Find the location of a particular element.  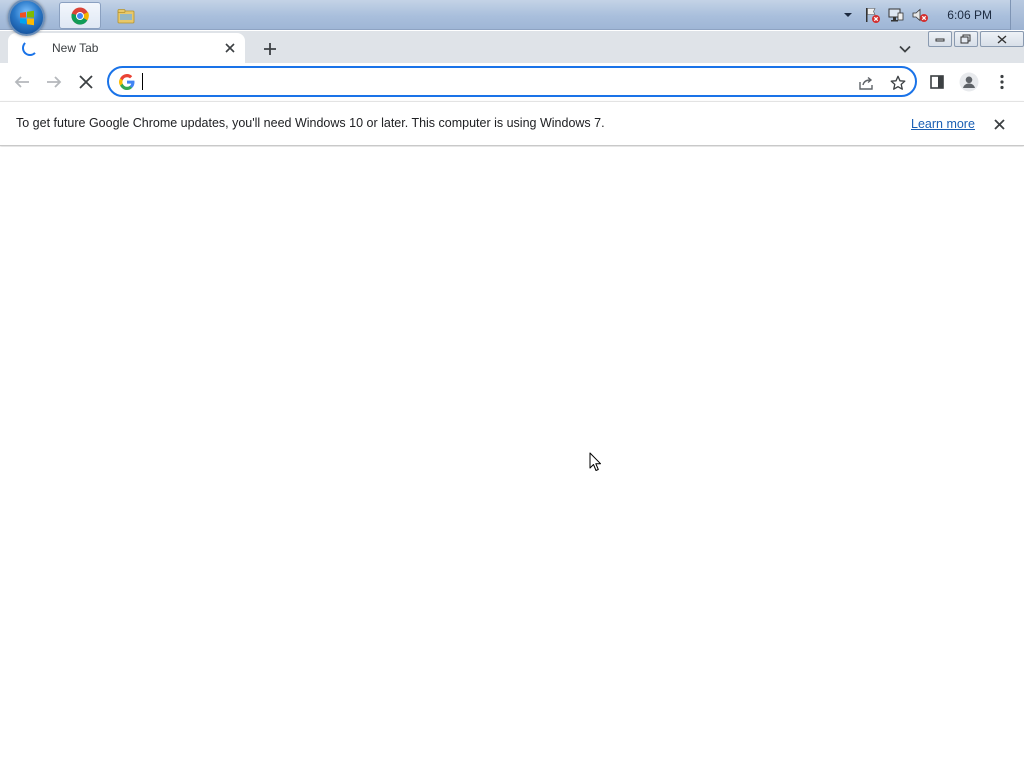

tab-title: New Tab is located at coordinates (75, 48).